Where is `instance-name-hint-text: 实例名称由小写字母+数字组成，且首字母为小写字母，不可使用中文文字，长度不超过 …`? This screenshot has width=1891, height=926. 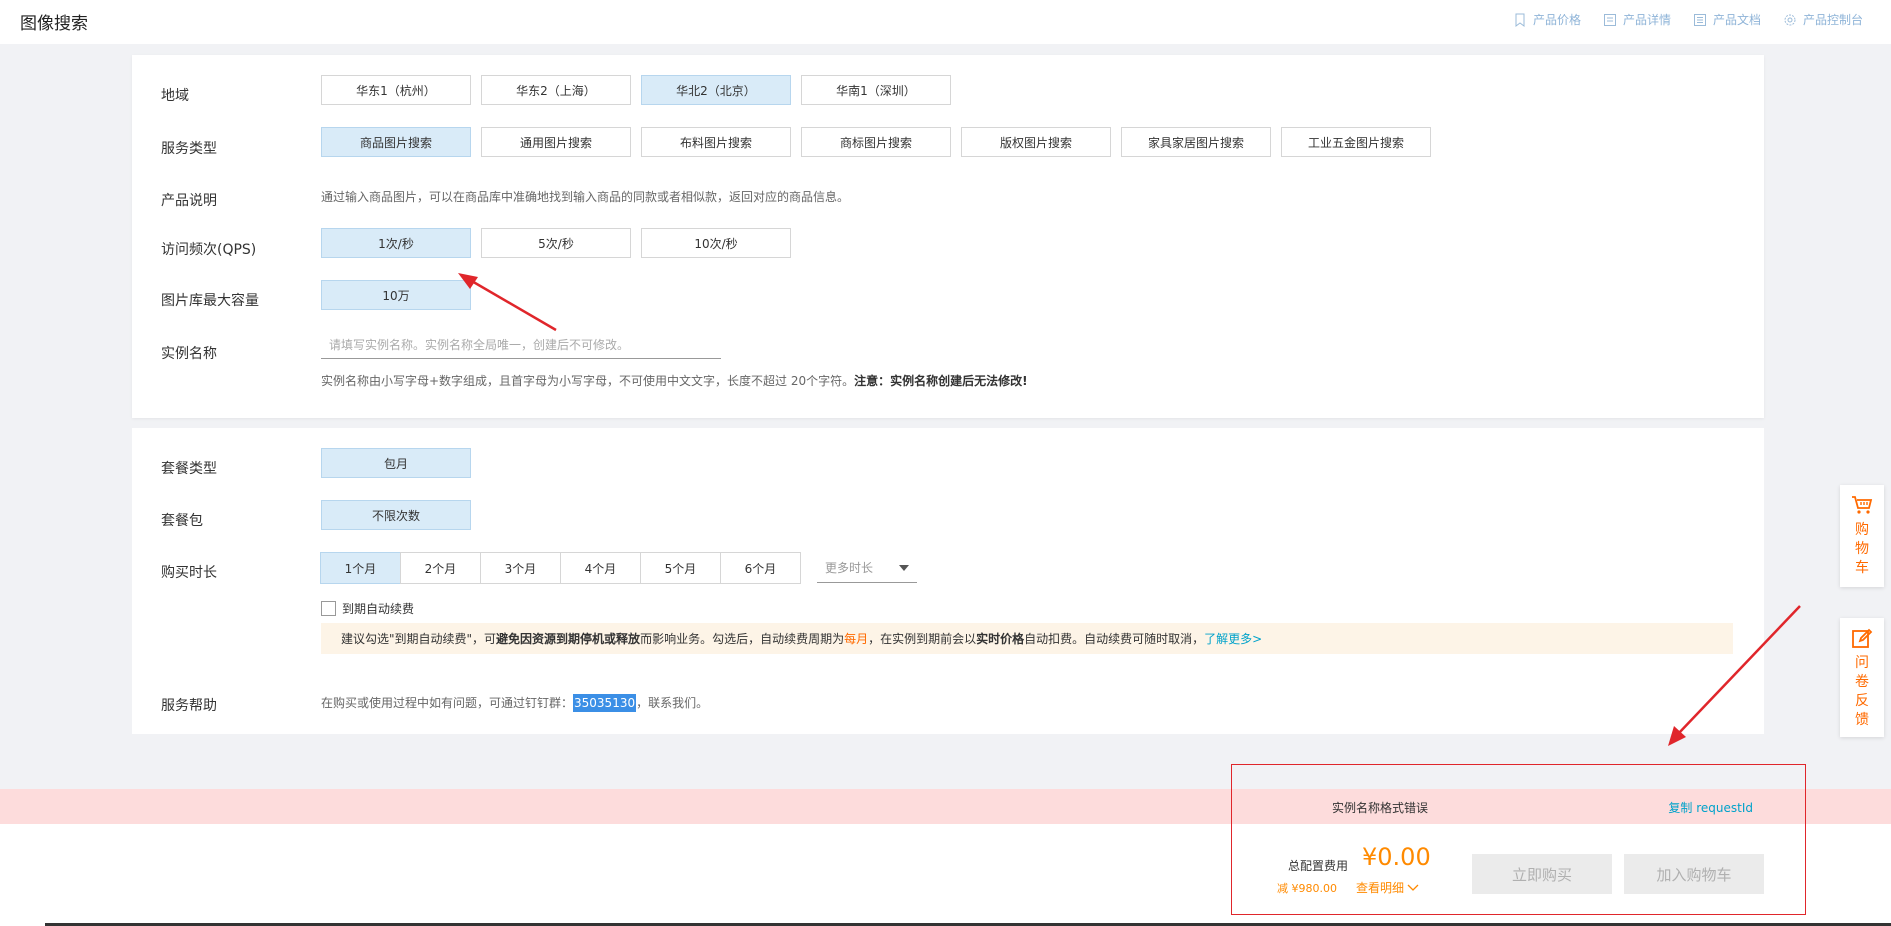
instance-name-hint-text: 实例名称由小写字母+数字组成，且首字母为小写字母，不可使用中文文字，长度不超过 … is located at coordinates (588, 381).